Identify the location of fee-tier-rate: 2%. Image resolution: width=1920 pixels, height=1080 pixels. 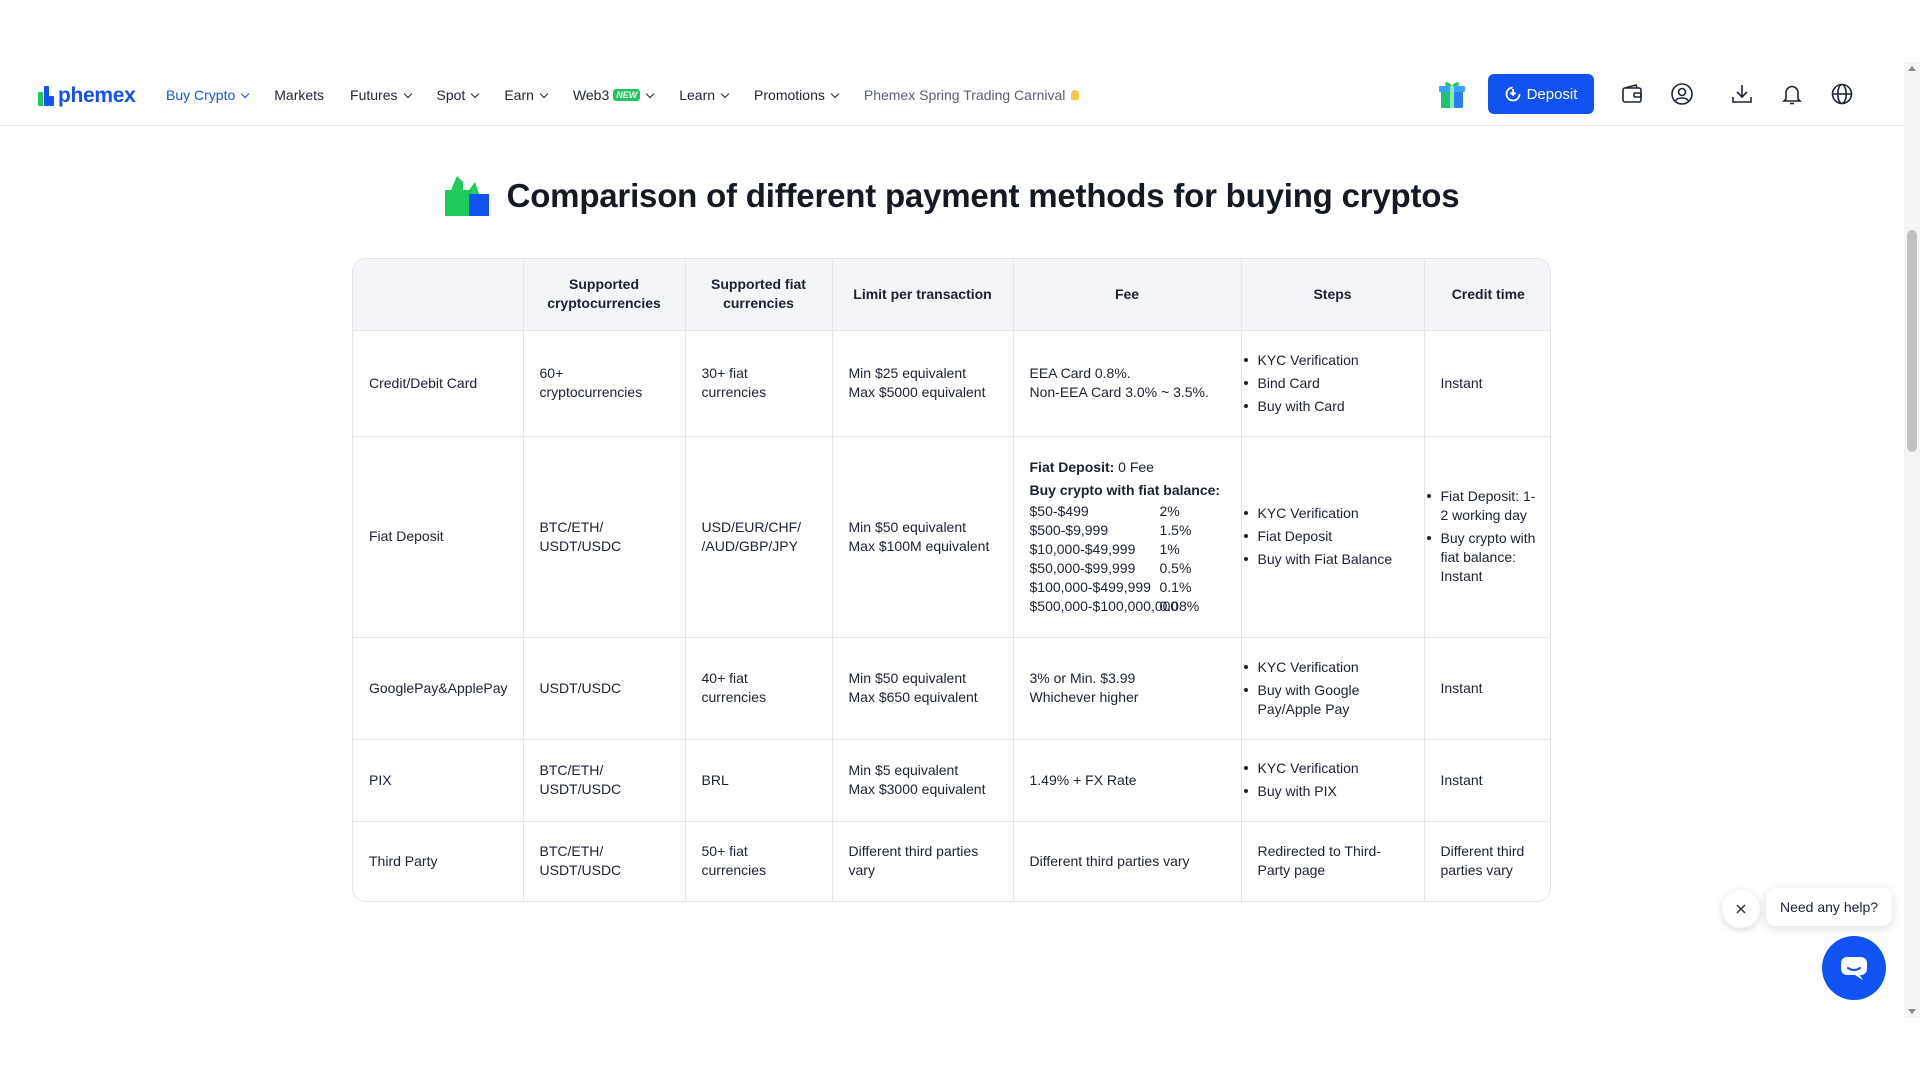
(1169, 510).